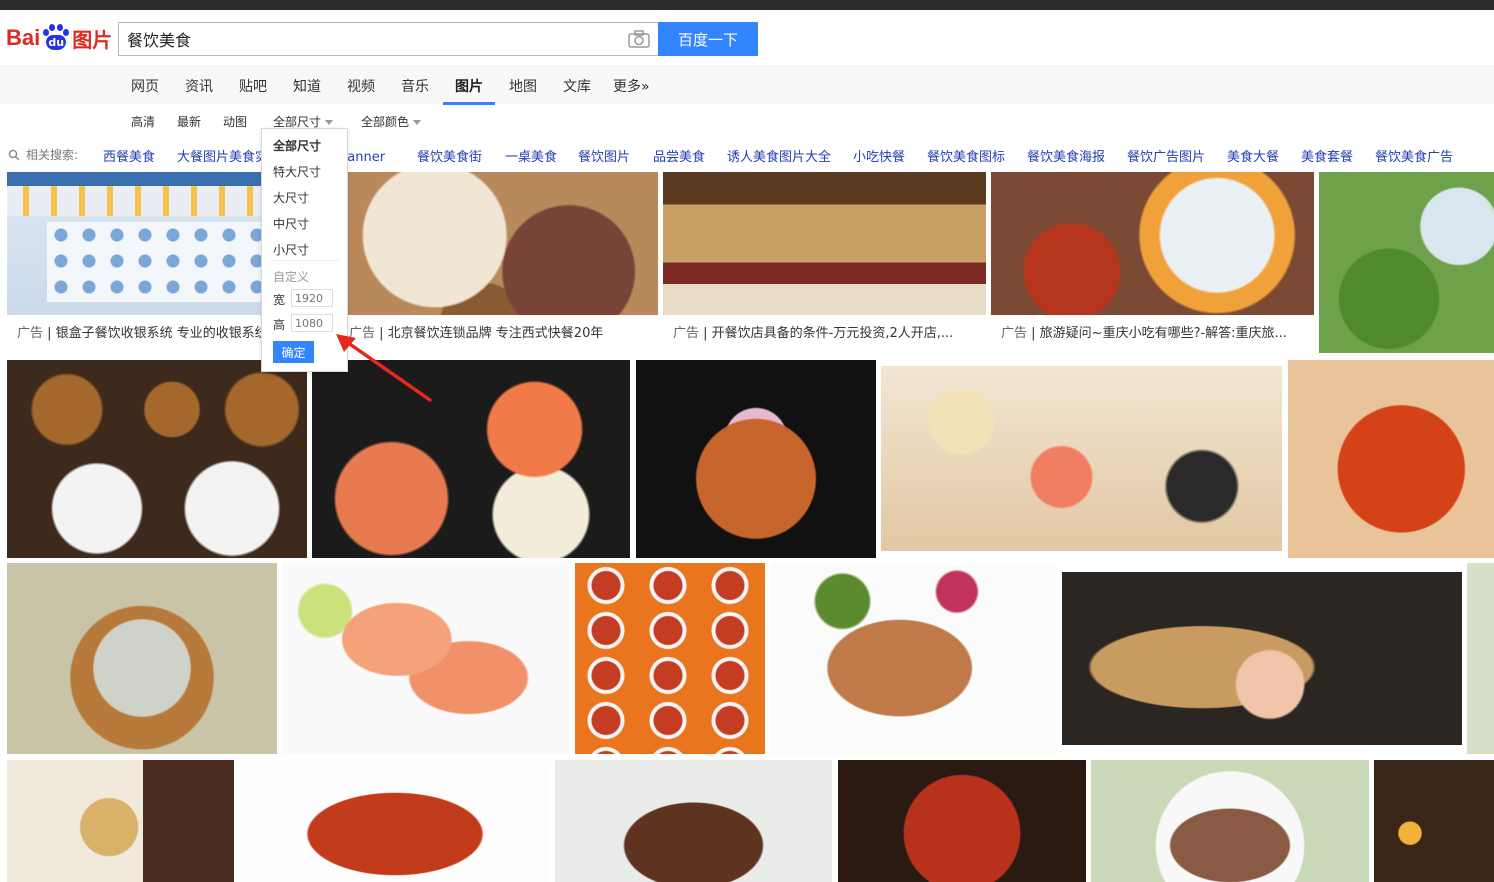  Describe the element at coordinates (23, 37) in the screenshot. I see `logo-brand-text: Bai` at that location.